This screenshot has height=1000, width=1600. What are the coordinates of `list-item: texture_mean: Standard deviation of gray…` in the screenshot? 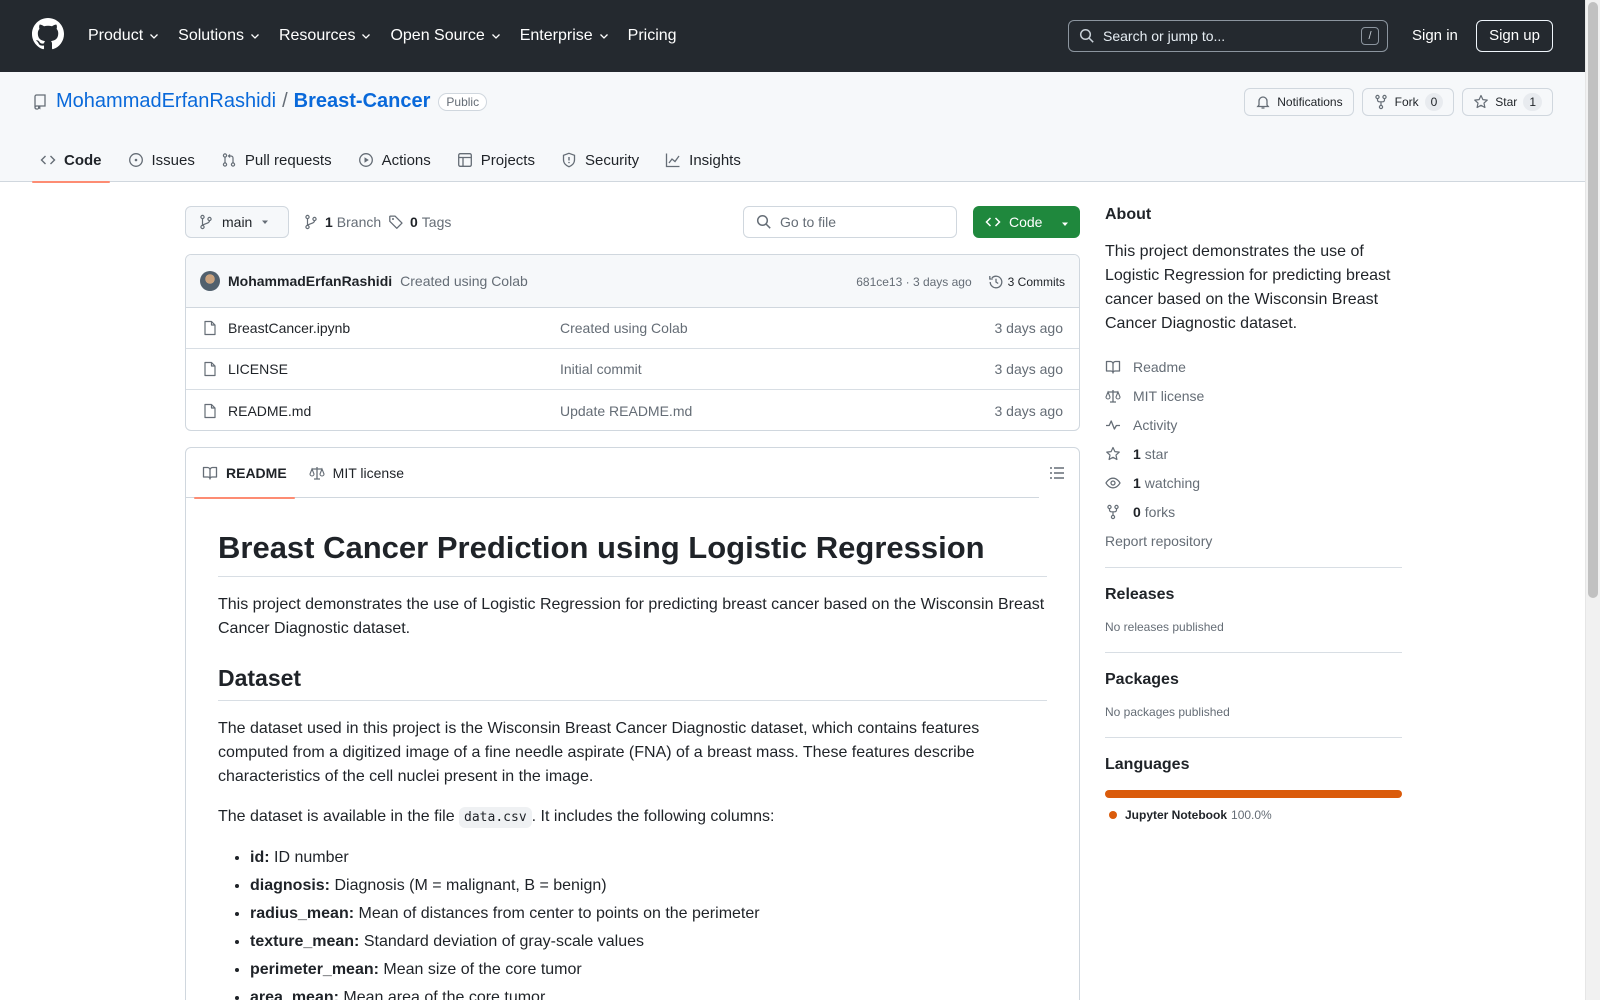 It's located at (648, 942).